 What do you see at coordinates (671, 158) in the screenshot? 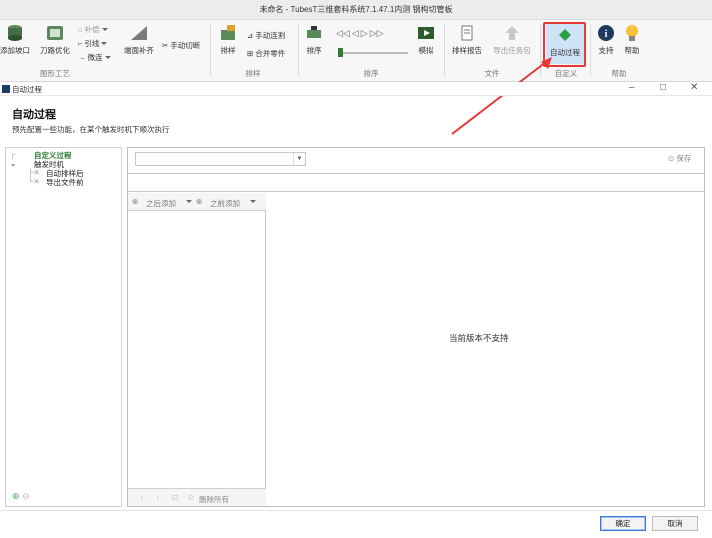
I see `save-icon: ⊙` at bounding box center [671, 158].